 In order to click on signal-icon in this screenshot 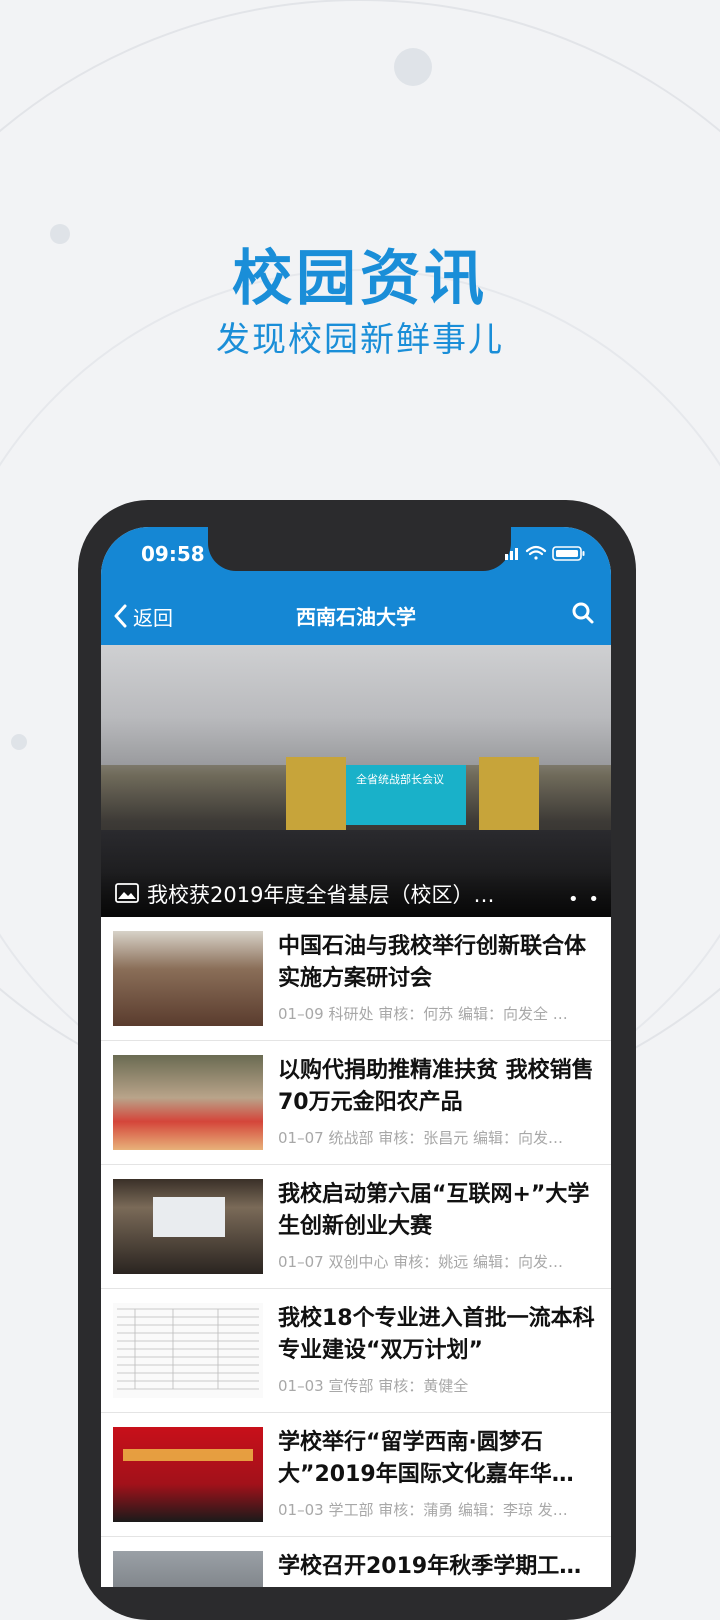, I will do `click(511, 554)`.